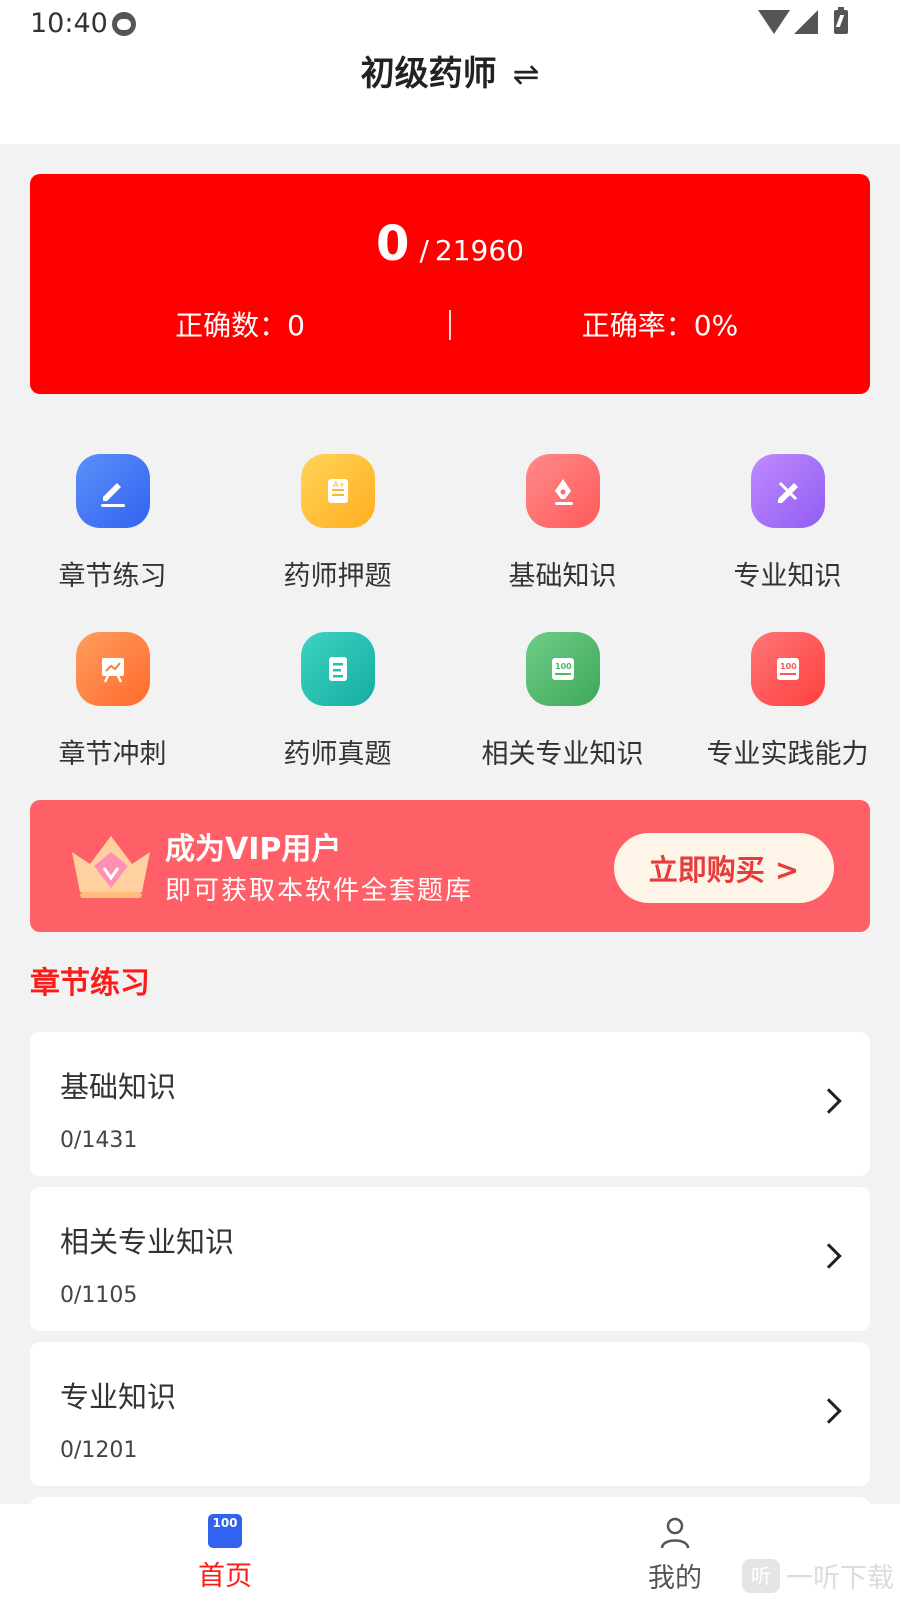 The image size is (900, 1600). I want to click on feature-label: 相关专业知识, so click(562, 754).